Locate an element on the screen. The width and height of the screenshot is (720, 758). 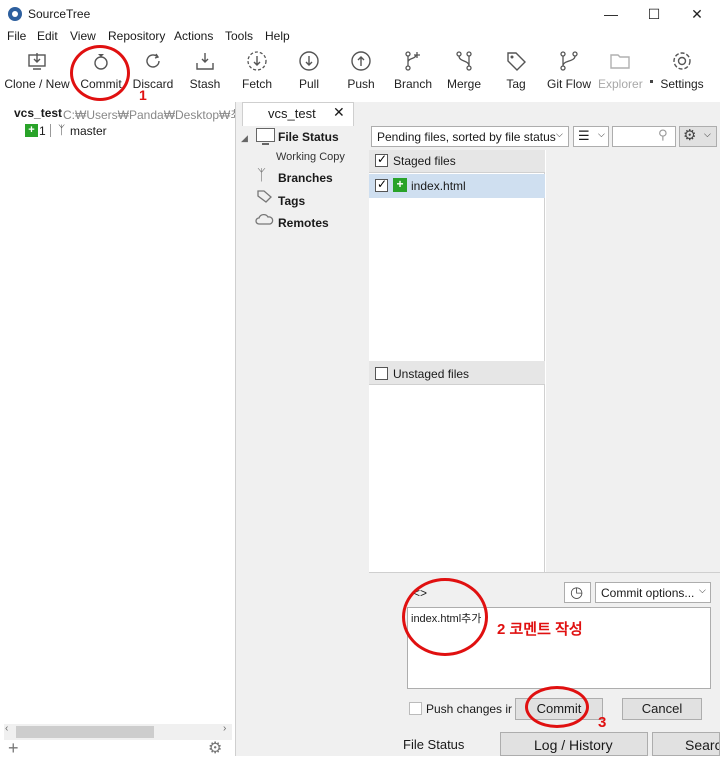
repo-badge-count: 1 is located at coordinates (42, 131).